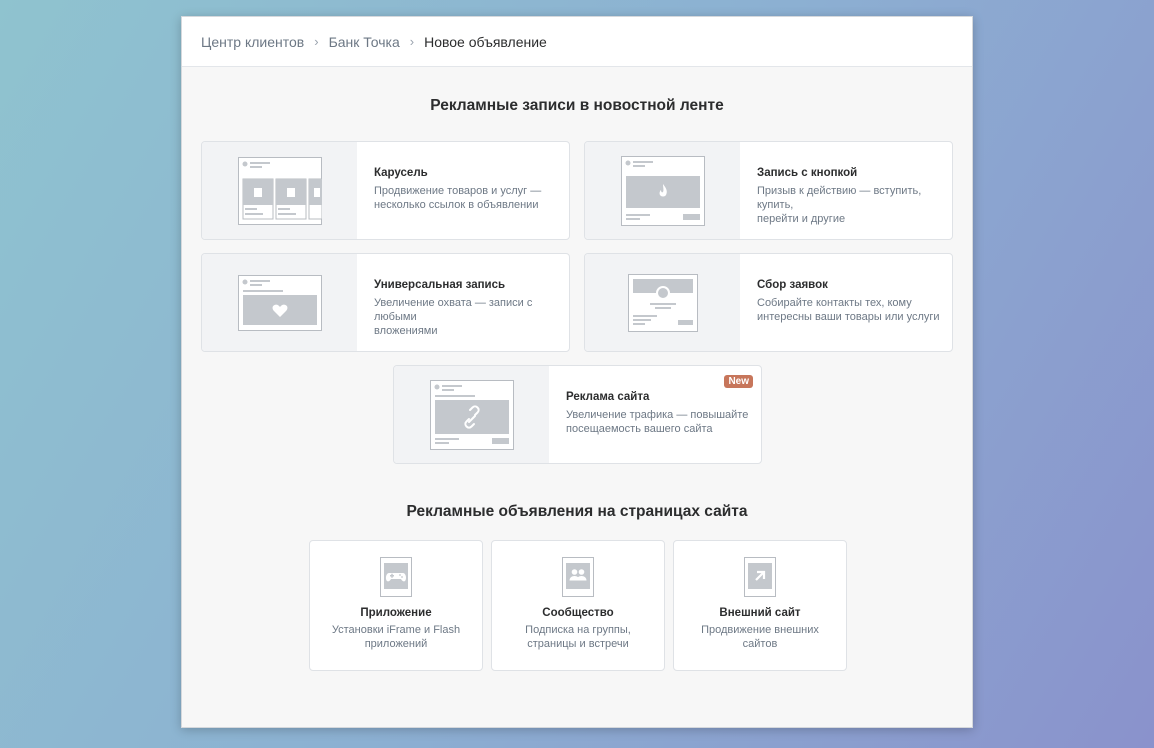 This screenshot has width=1154, height=748. I want to click on card-title: Универсальная запись, so click(440, 285).